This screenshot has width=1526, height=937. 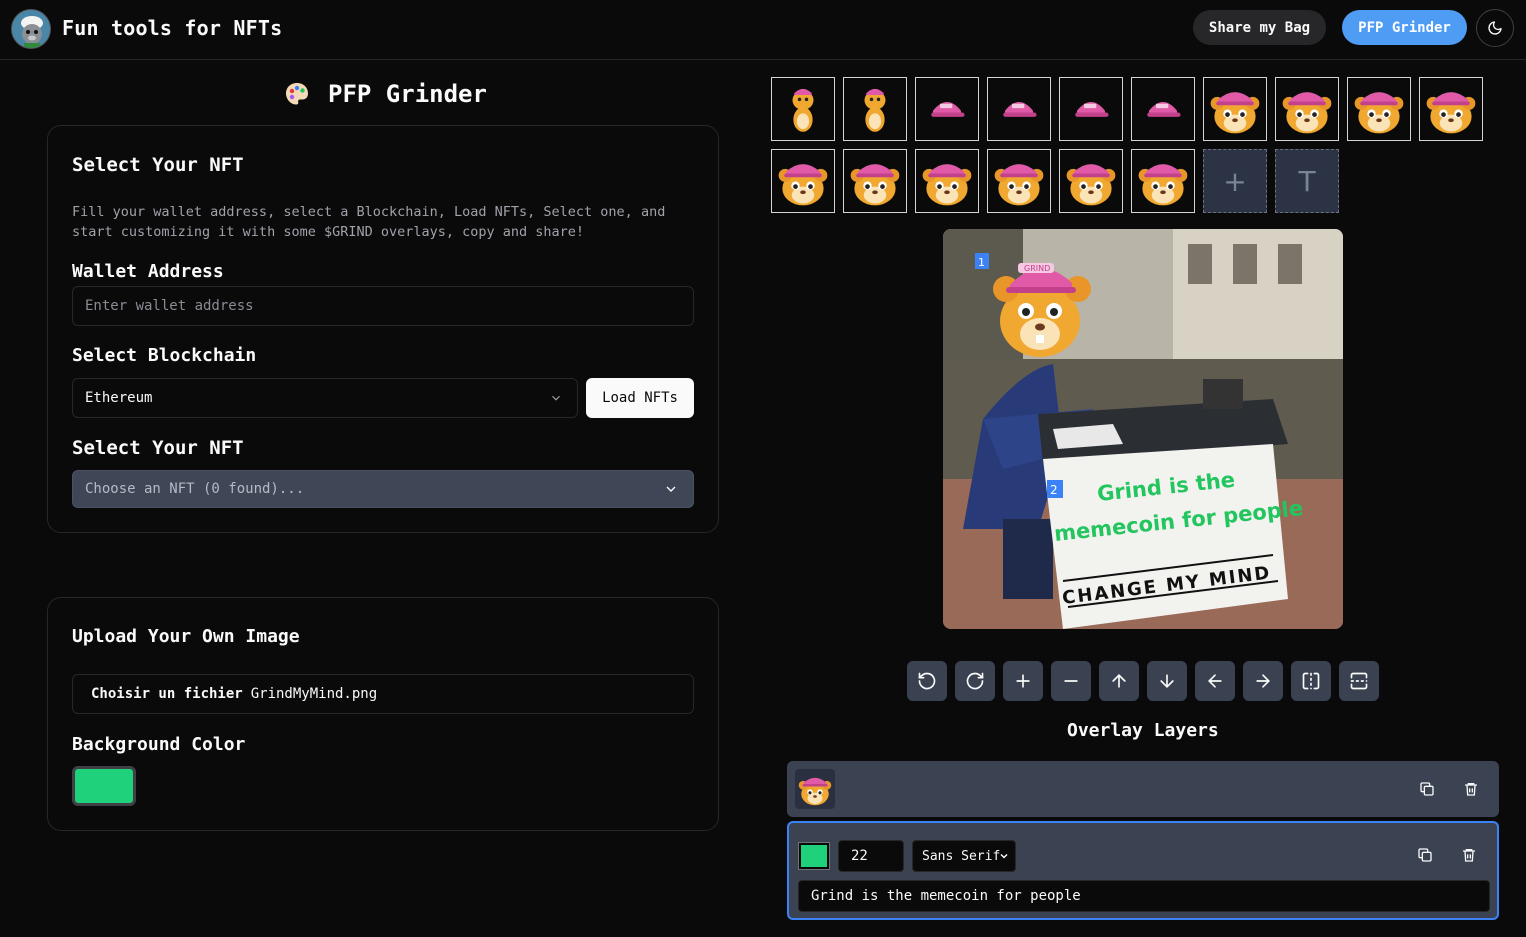 I want to click on add-text-button: T, so click(x=1307, y=181).